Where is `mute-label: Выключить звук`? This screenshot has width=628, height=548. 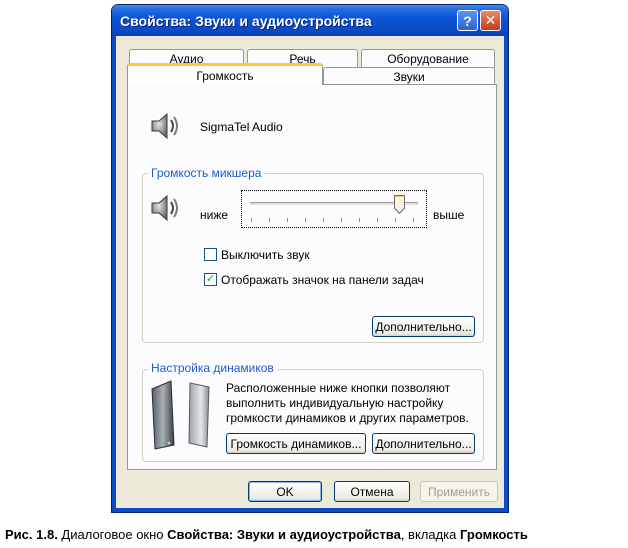 mute-label: Выключить звук is located at coordinates (265, 255).